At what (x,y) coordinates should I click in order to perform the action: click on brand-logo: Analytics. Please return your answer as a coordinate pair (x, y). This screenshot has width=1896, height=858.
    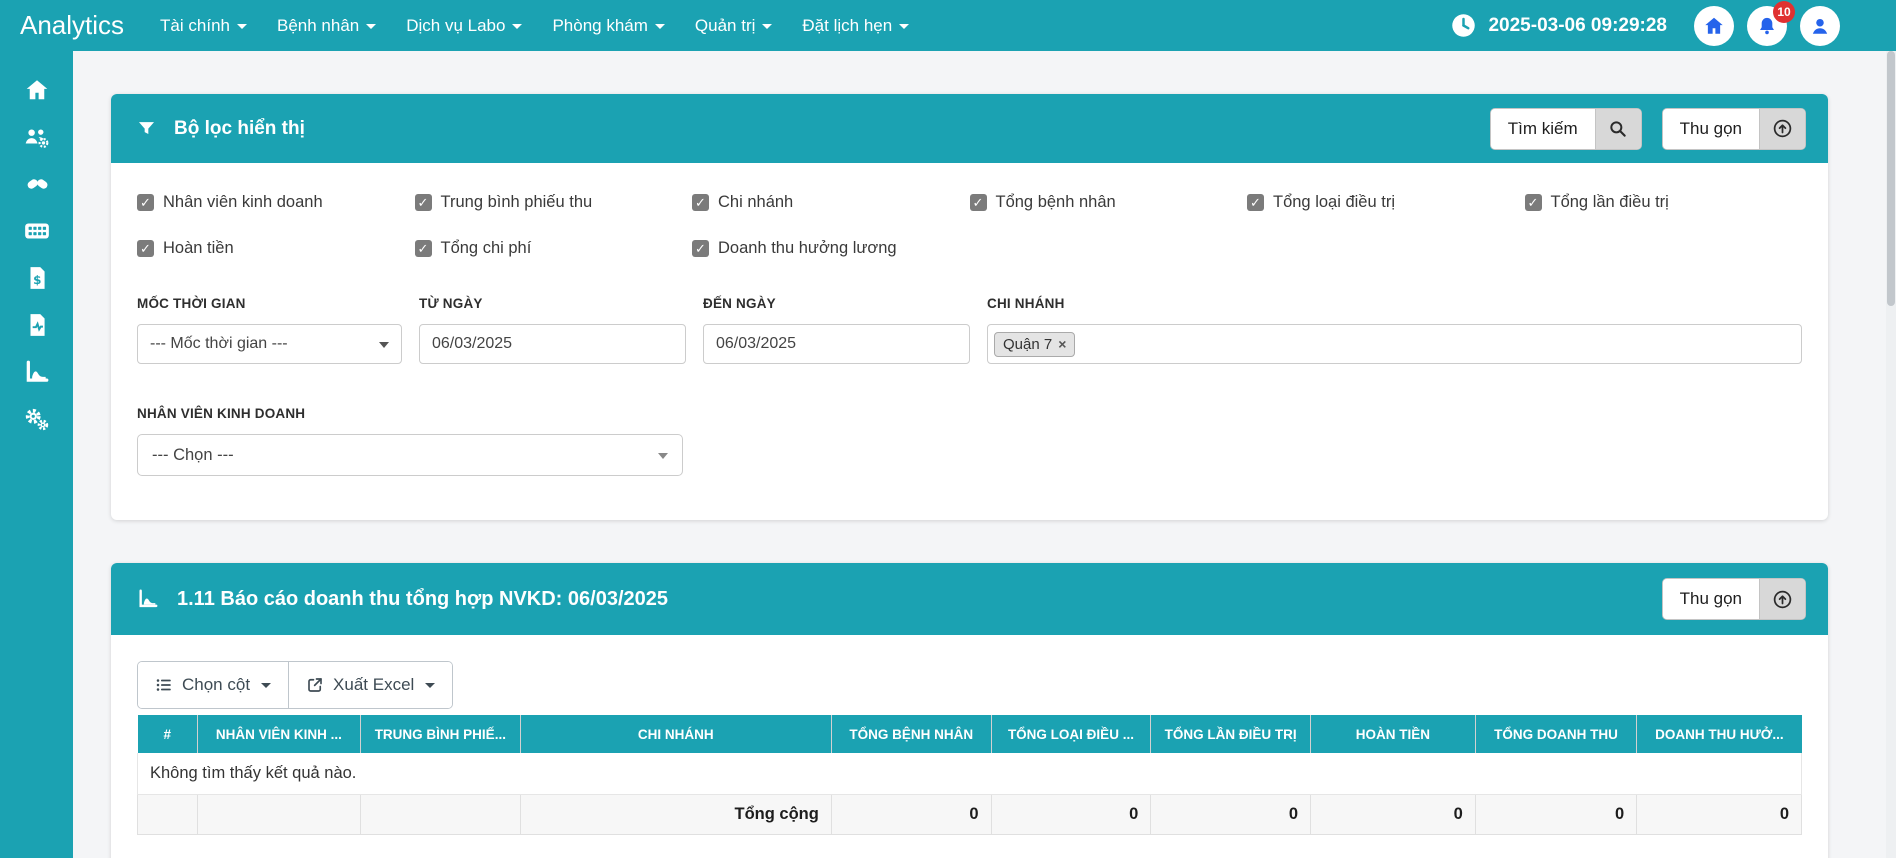
    Looking at the image, I should click on (72, 25).